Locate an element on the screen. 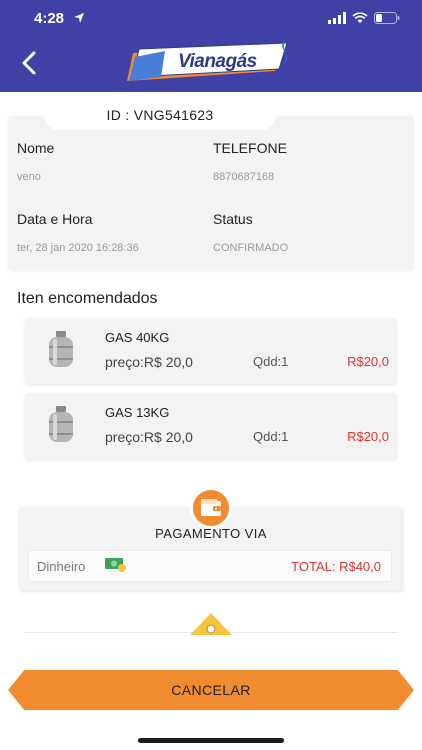 The width and height of the screenshot is (422, 750). name-value: veno is located at coordinates (29, 177).